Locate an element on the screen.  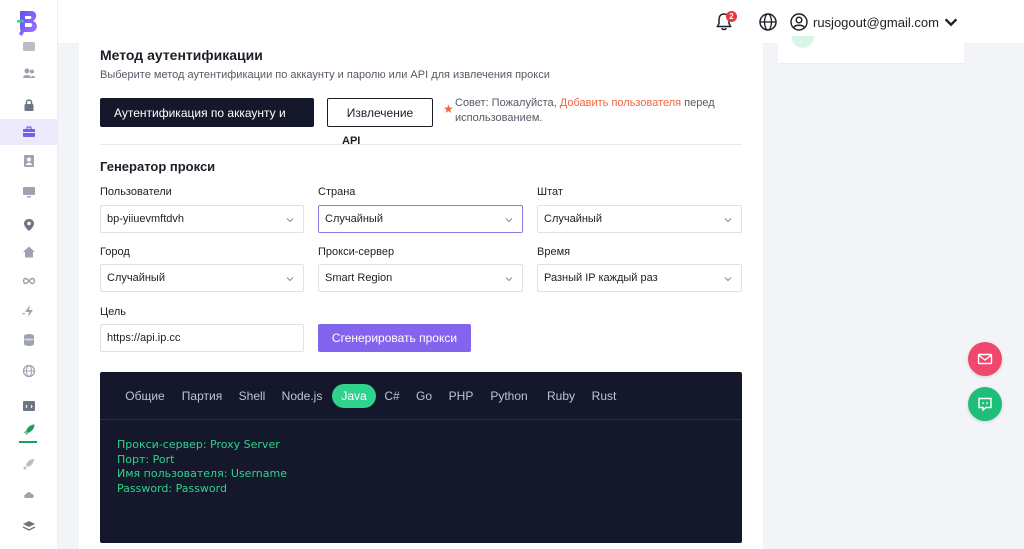
generate-proxy-button: Сгенерировать прокси is located at coordinates (394, 338).